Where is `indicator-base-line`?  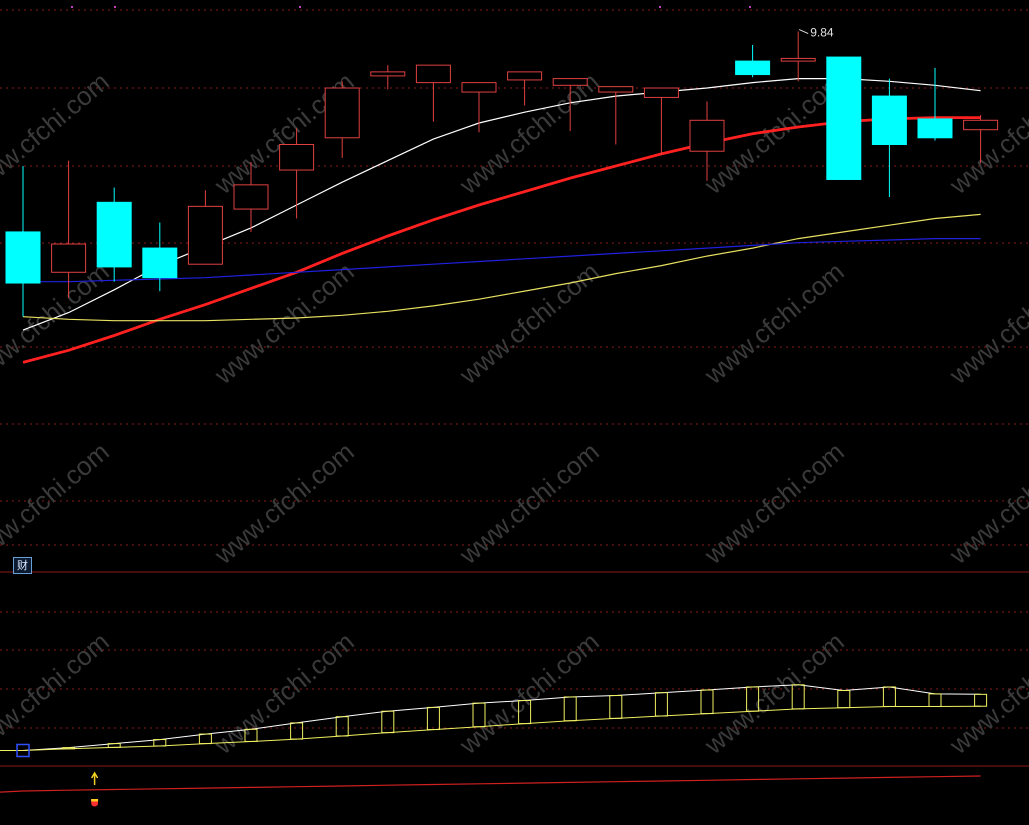
indicator-base-line is located at coordinates (501, 783).